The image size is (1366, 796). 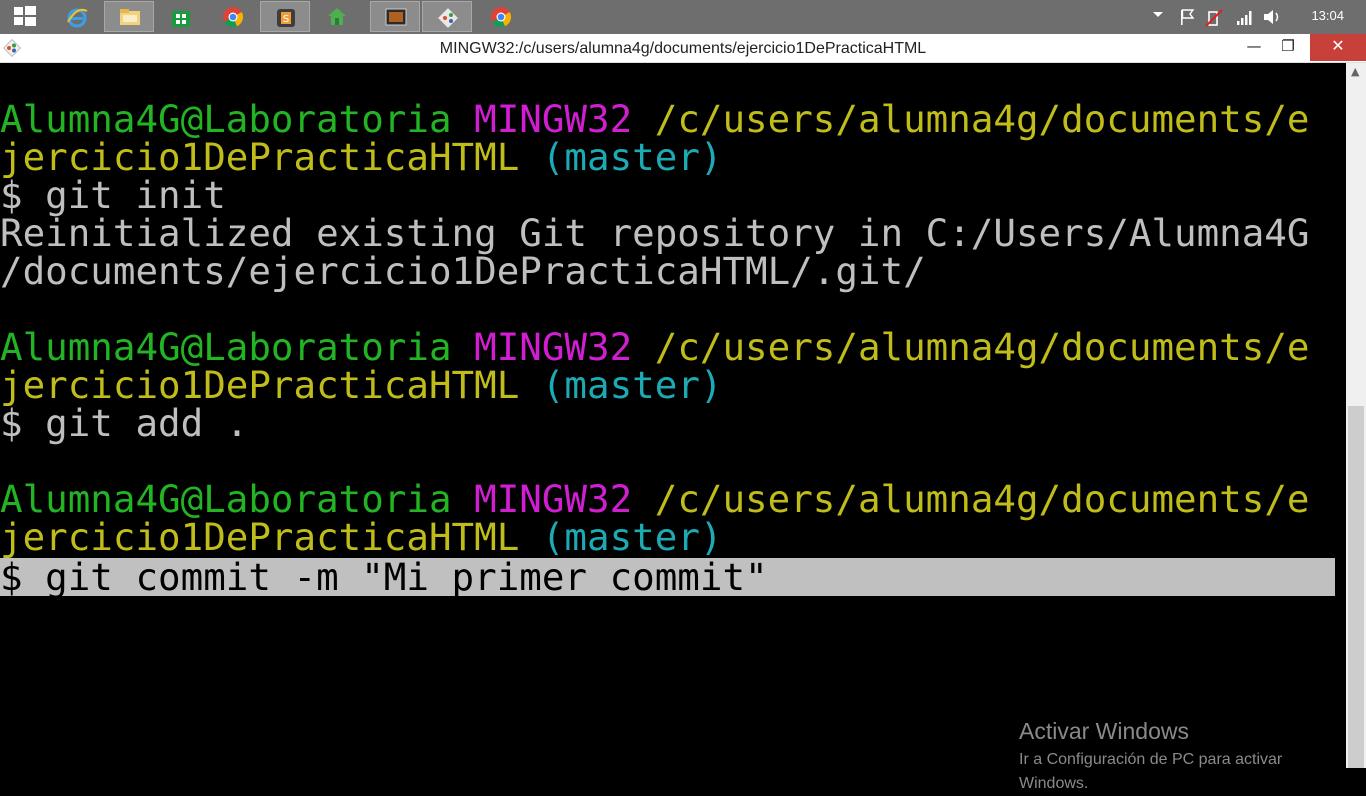 I want to click on scroll-up-button: ▲, so click(x=1356, y=73).